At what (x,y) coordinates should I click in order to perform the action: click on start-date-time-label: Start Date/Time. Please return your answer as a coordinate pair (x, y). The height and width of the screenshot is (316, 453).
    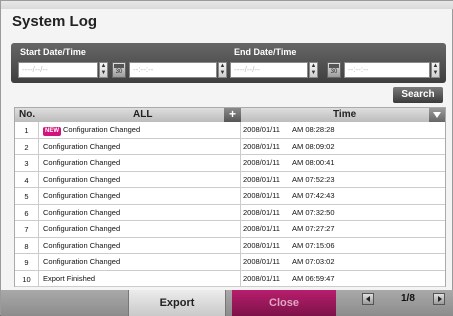
    Looking at the image, I should click on (53, 52).